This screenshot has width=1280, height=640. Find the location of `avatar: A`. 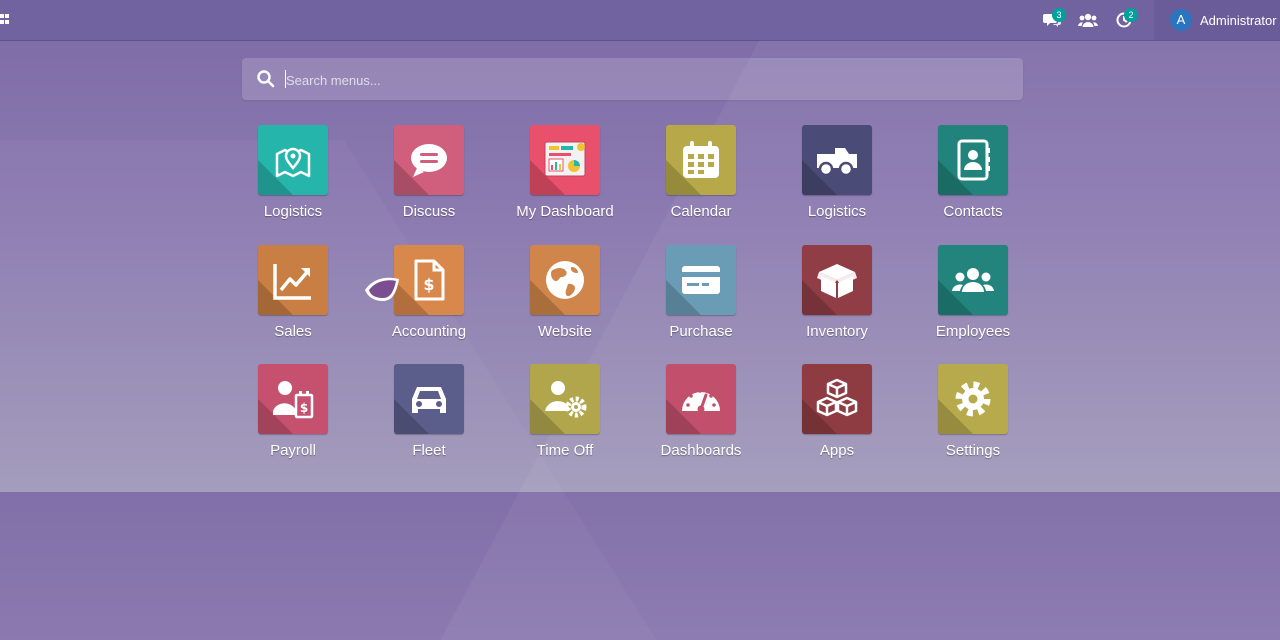

avatar: A is located at coordinates (1181, 20).